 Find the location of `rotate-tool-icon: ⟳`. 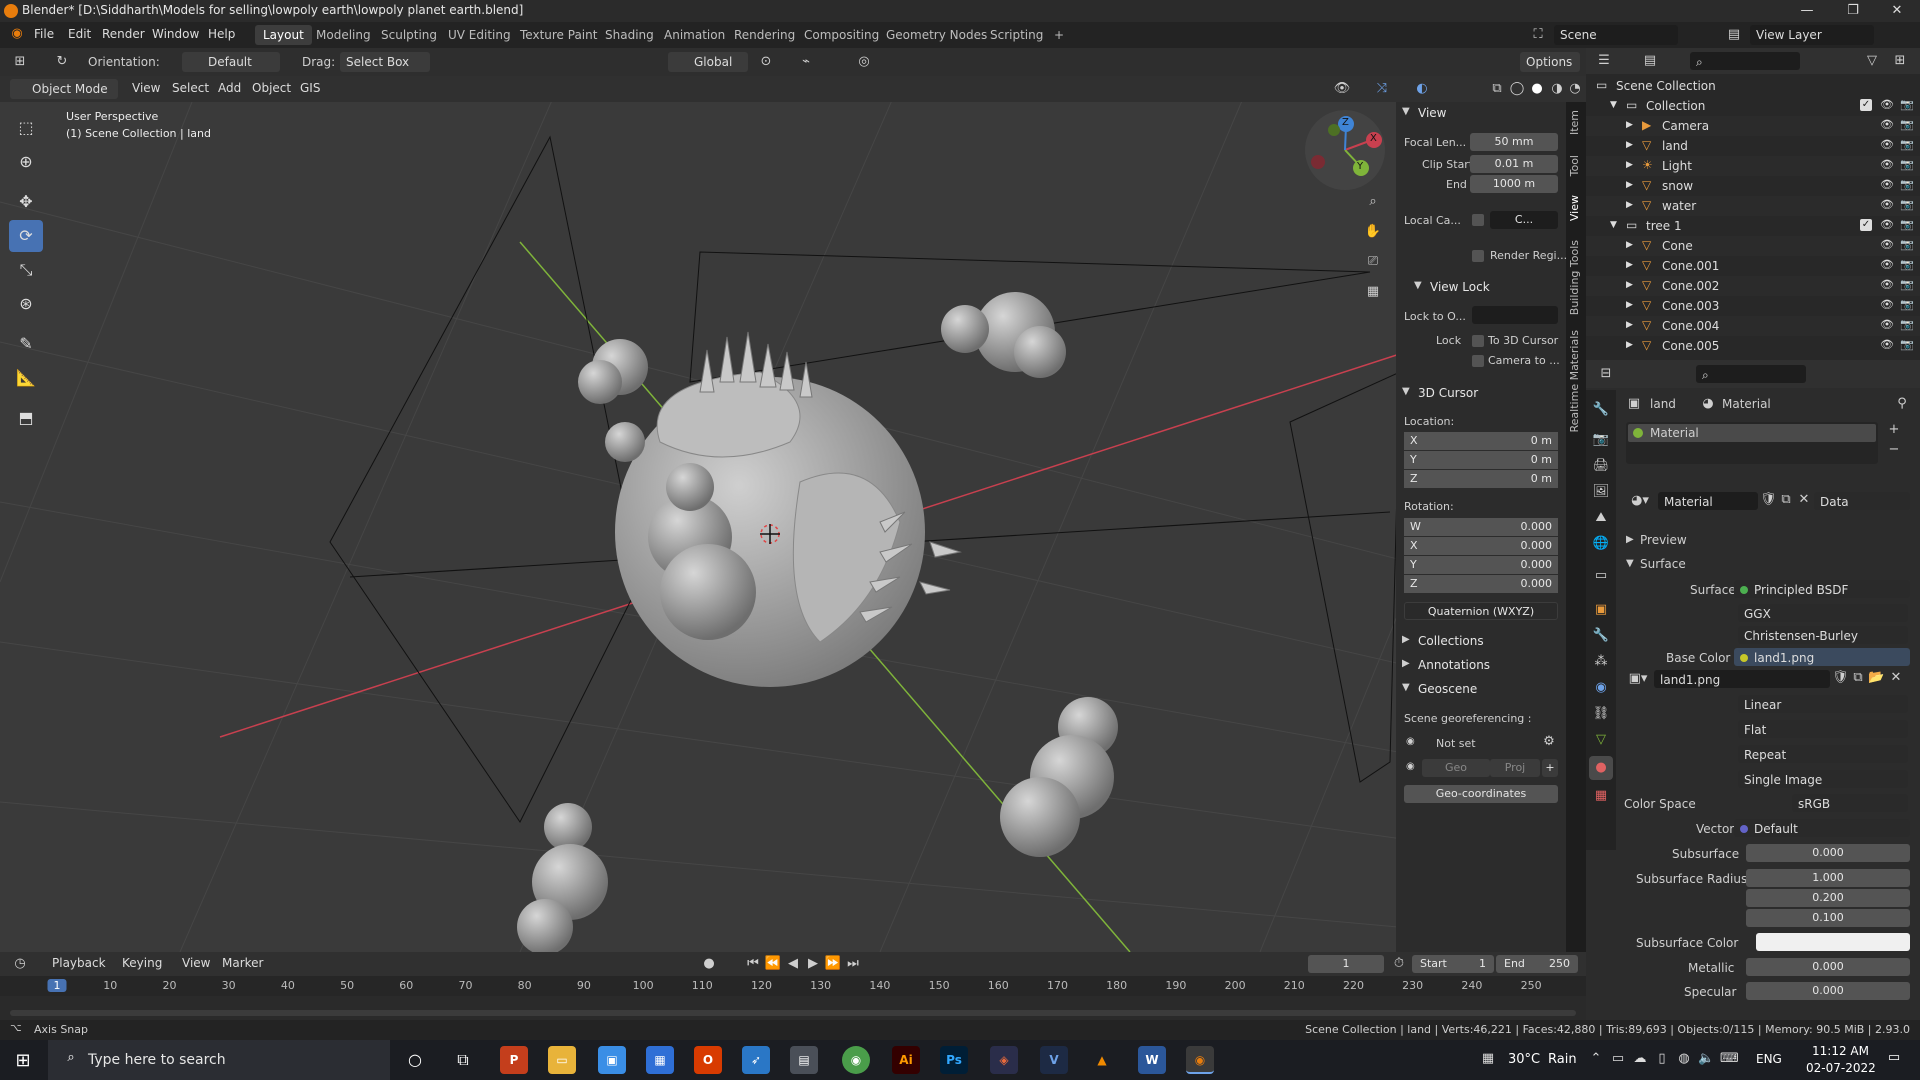

rotate-tool-icon: ⟳ is located at coordinates (26, 236).